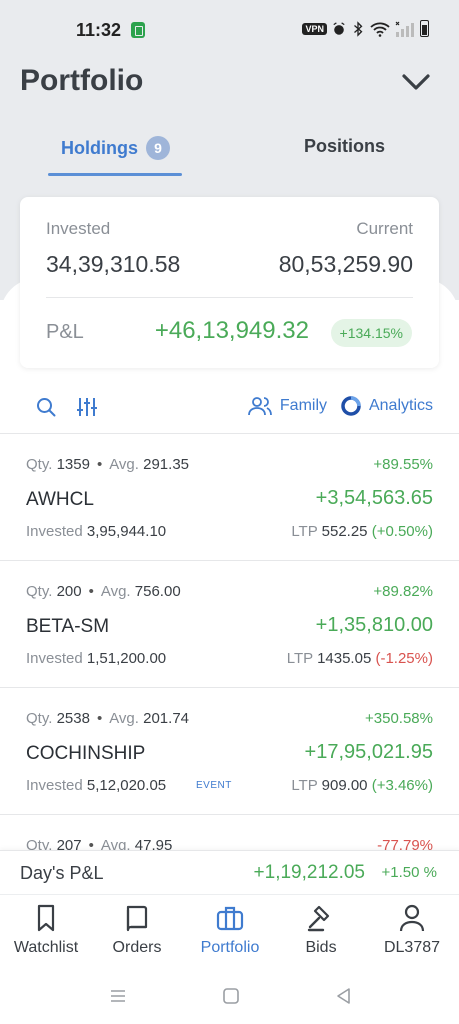 This screenshot has width=459, height=1024. What do you see at coordinates (380, 29) in the screenshot?
I see `wifi-icon` at bounding box center [380, 29].